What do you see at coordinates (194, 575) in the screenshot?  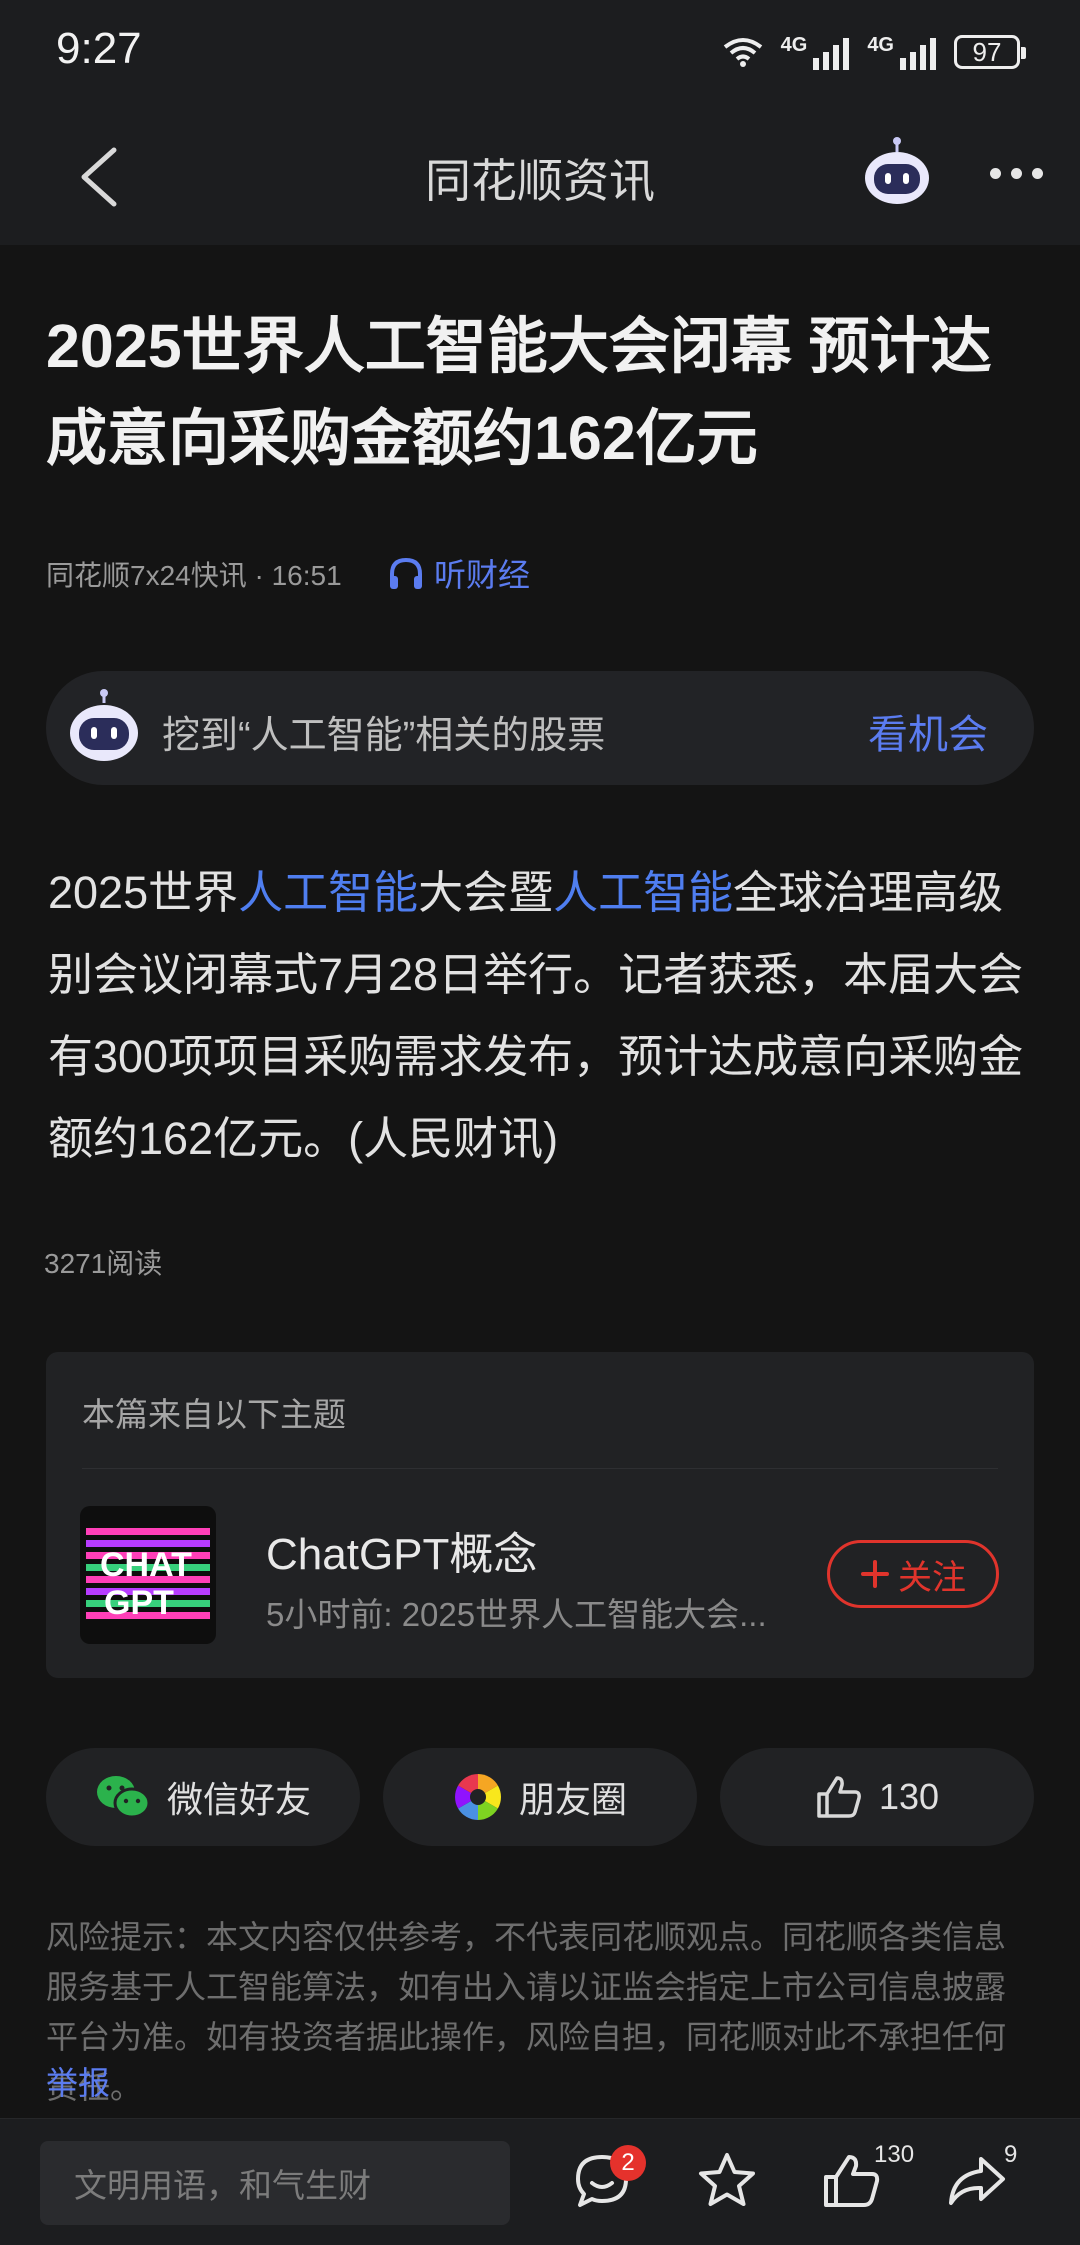 I see `article-source-time: 同花顺7x24快讯 · 16:51` at bounding box center [194, 575].